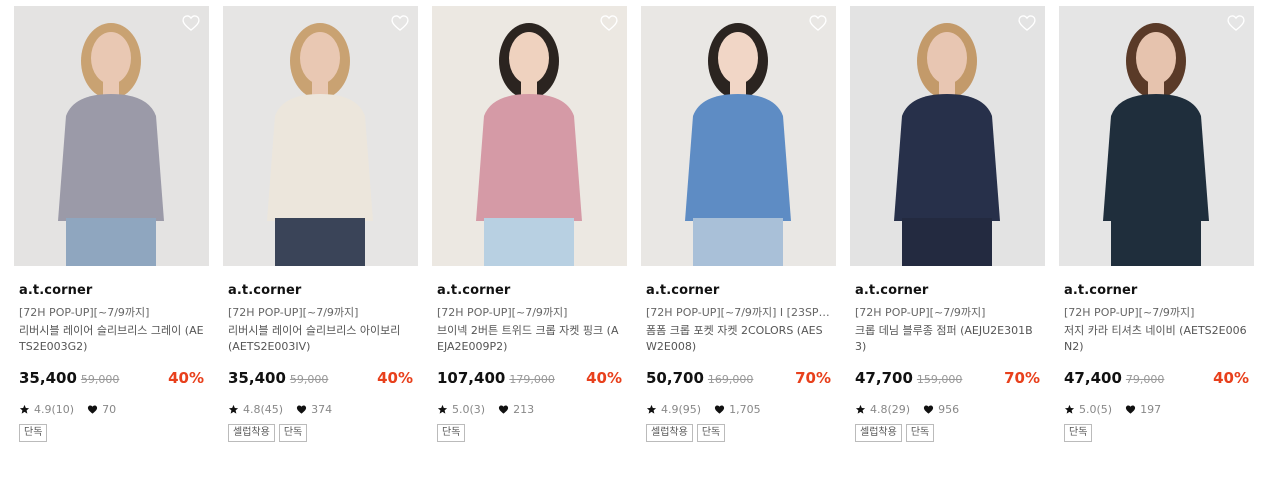 This screenshot has width=1261, height=488. What do you see at coordinates (1156, 339) in the screenshot?
I see `product-name: 저지 카라 티셔츠 네이비 (AETS2E006N2)` at bounding box center [1156, 339].